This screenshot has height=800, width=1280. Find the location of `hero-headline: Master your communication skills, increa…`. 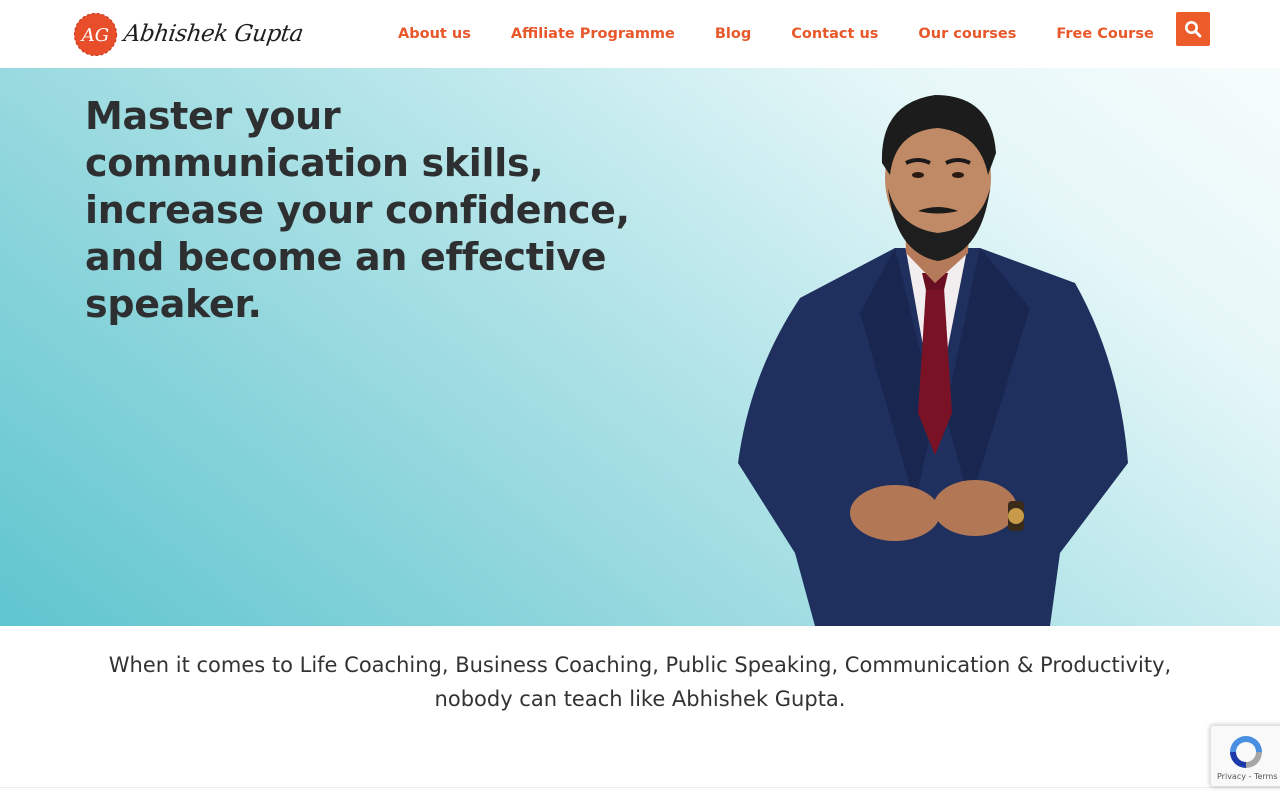

hero-headline: Master your communication skills, increa… is located at coordinates (357, 210).